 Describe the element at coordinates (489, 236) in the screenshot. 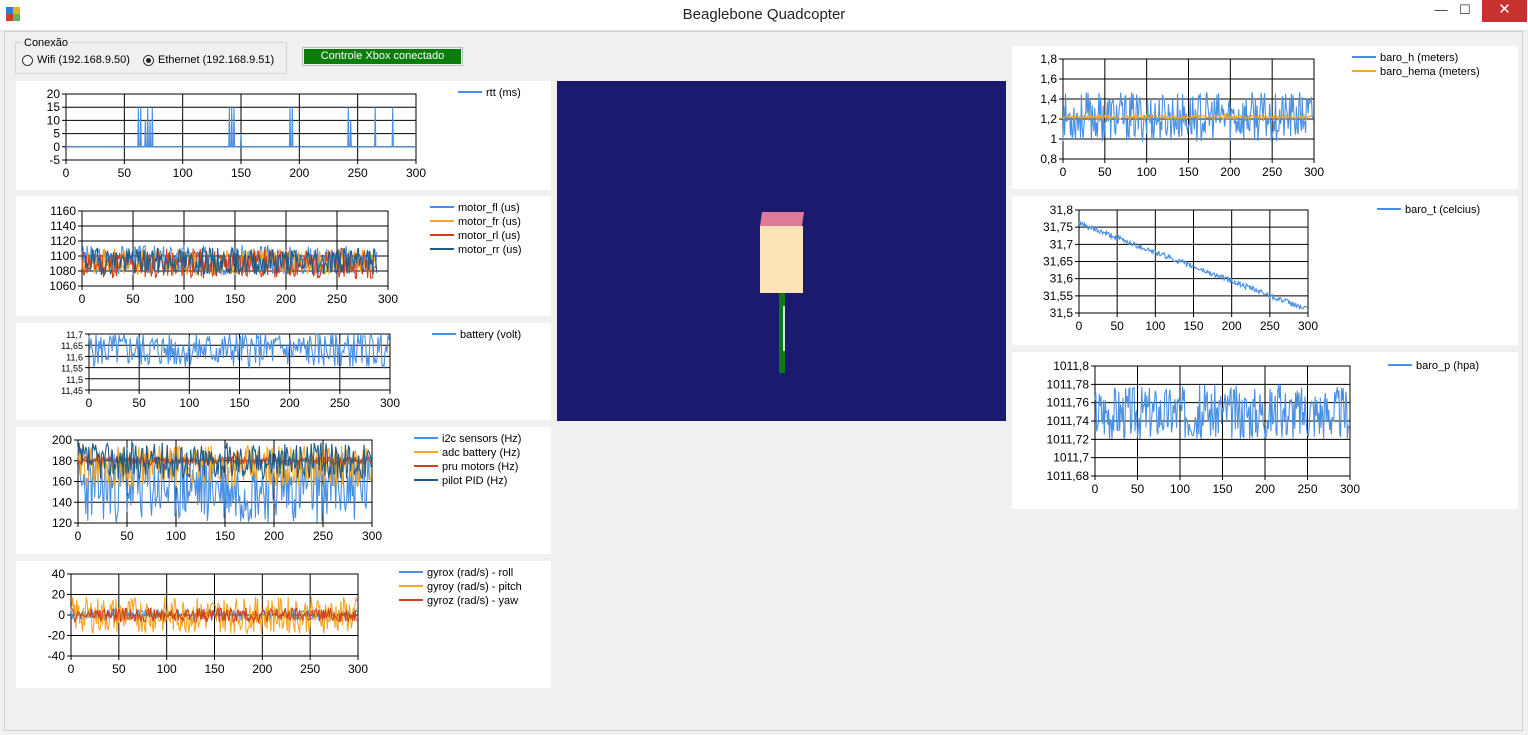

I see `legend-label: motor_rl (us)` at that location.